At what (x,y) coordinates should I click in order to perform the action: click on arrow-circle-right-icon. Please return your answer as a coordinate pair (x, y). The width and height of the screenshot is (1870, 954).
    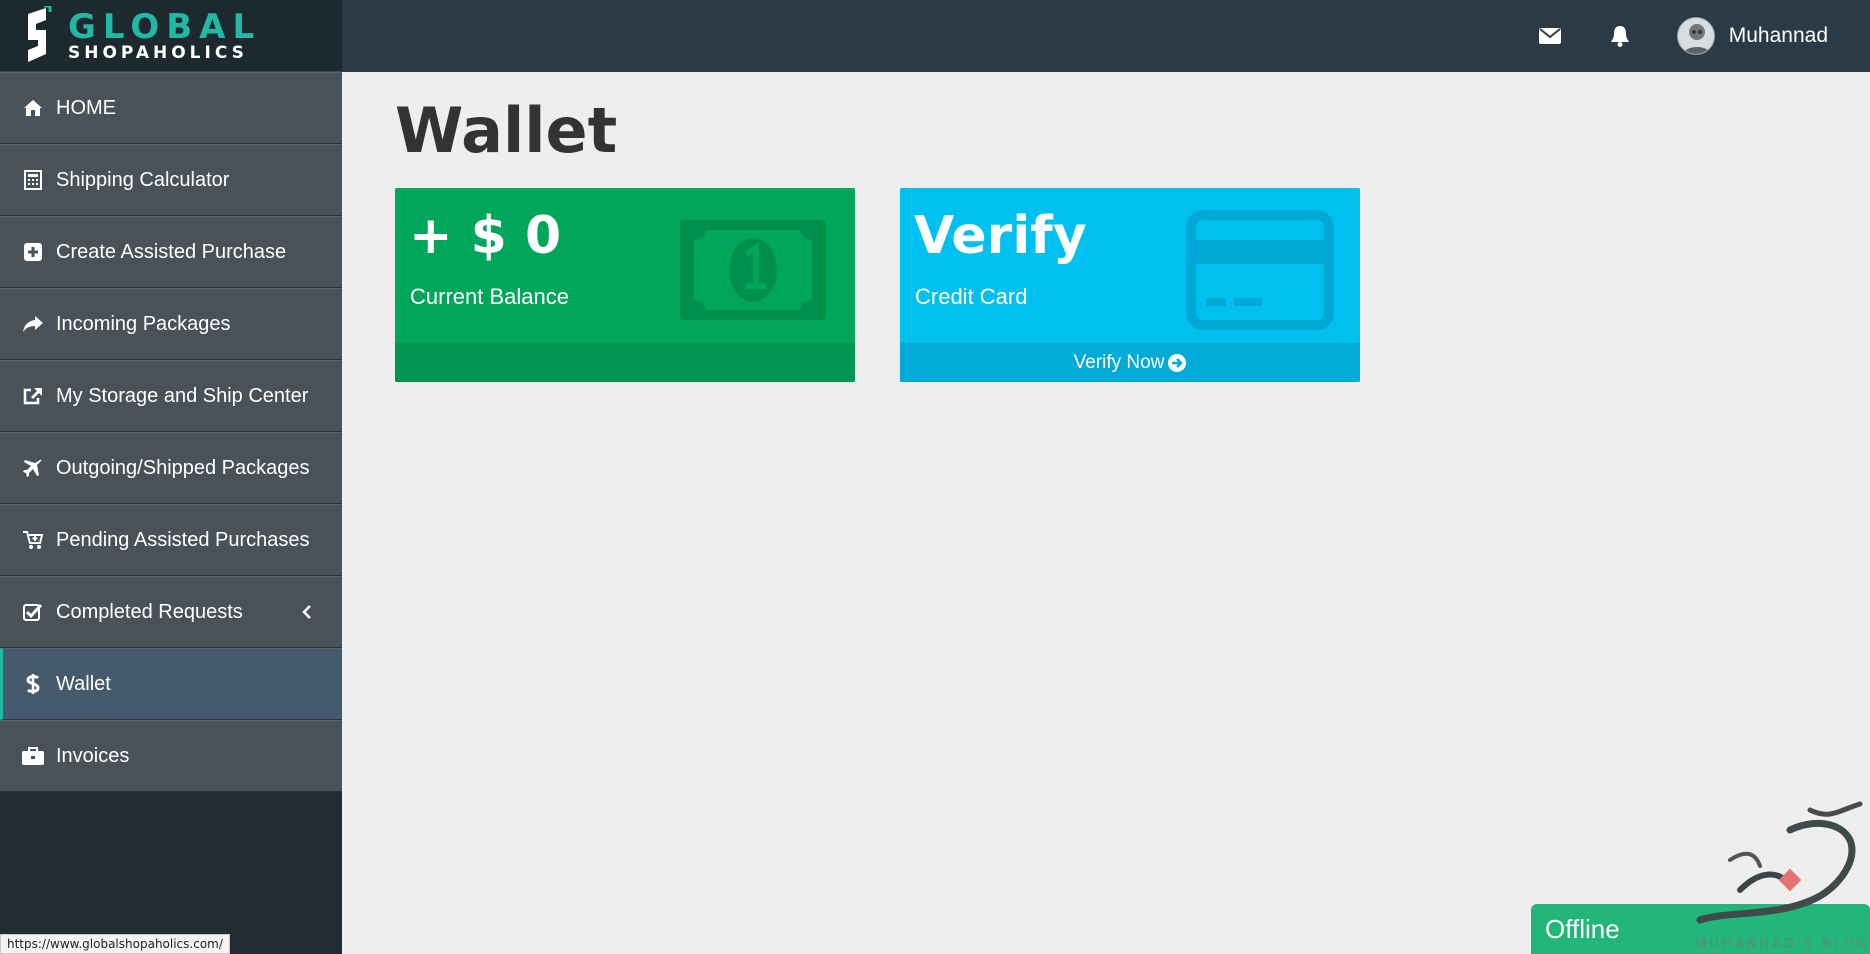
    Looking at the image, I should click on (1177, 362).